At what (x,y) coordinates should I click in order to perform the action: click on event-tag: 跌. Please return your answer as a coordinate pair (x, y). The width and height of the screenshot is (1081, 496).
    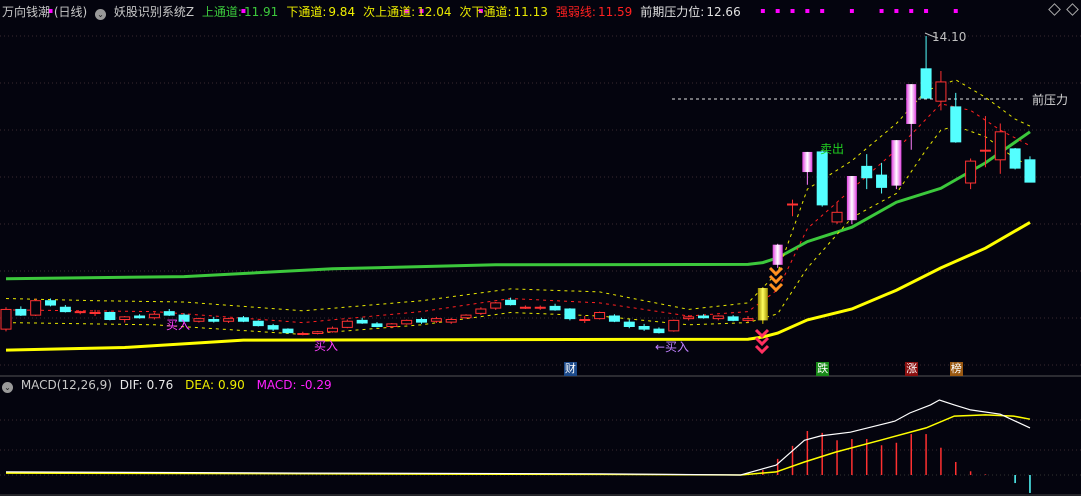
    Looking at the image, I should click on (823, 369).